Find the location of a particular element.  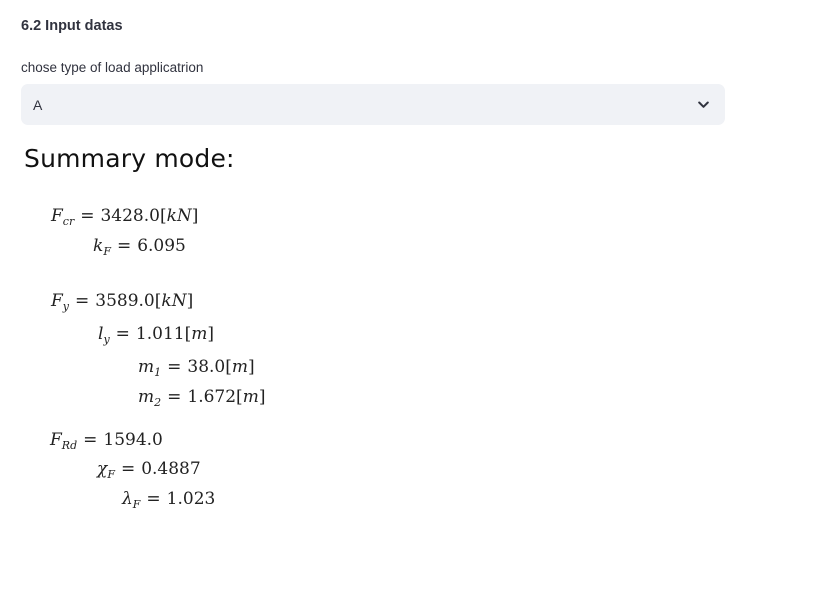

l-y-equation: ly = 1.011[m] is located at coordinates (156, 335).